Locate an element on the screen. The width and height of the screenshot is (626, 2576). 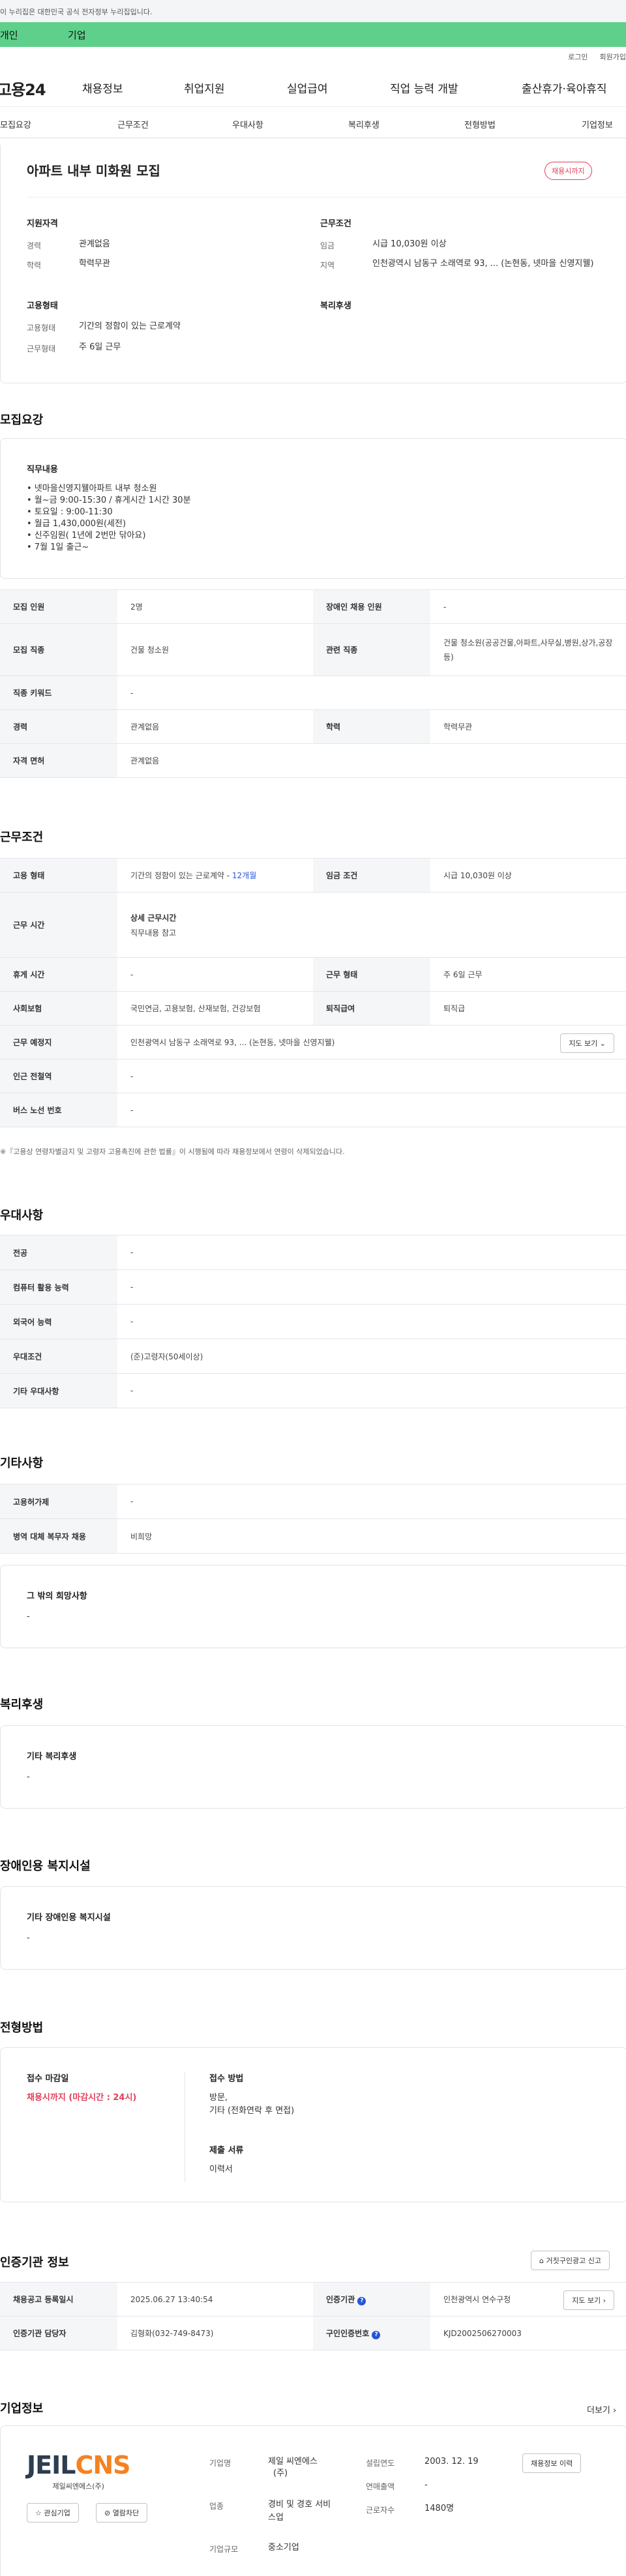
table-header: 인증기관 ? is located at coordinates (371, 2299).